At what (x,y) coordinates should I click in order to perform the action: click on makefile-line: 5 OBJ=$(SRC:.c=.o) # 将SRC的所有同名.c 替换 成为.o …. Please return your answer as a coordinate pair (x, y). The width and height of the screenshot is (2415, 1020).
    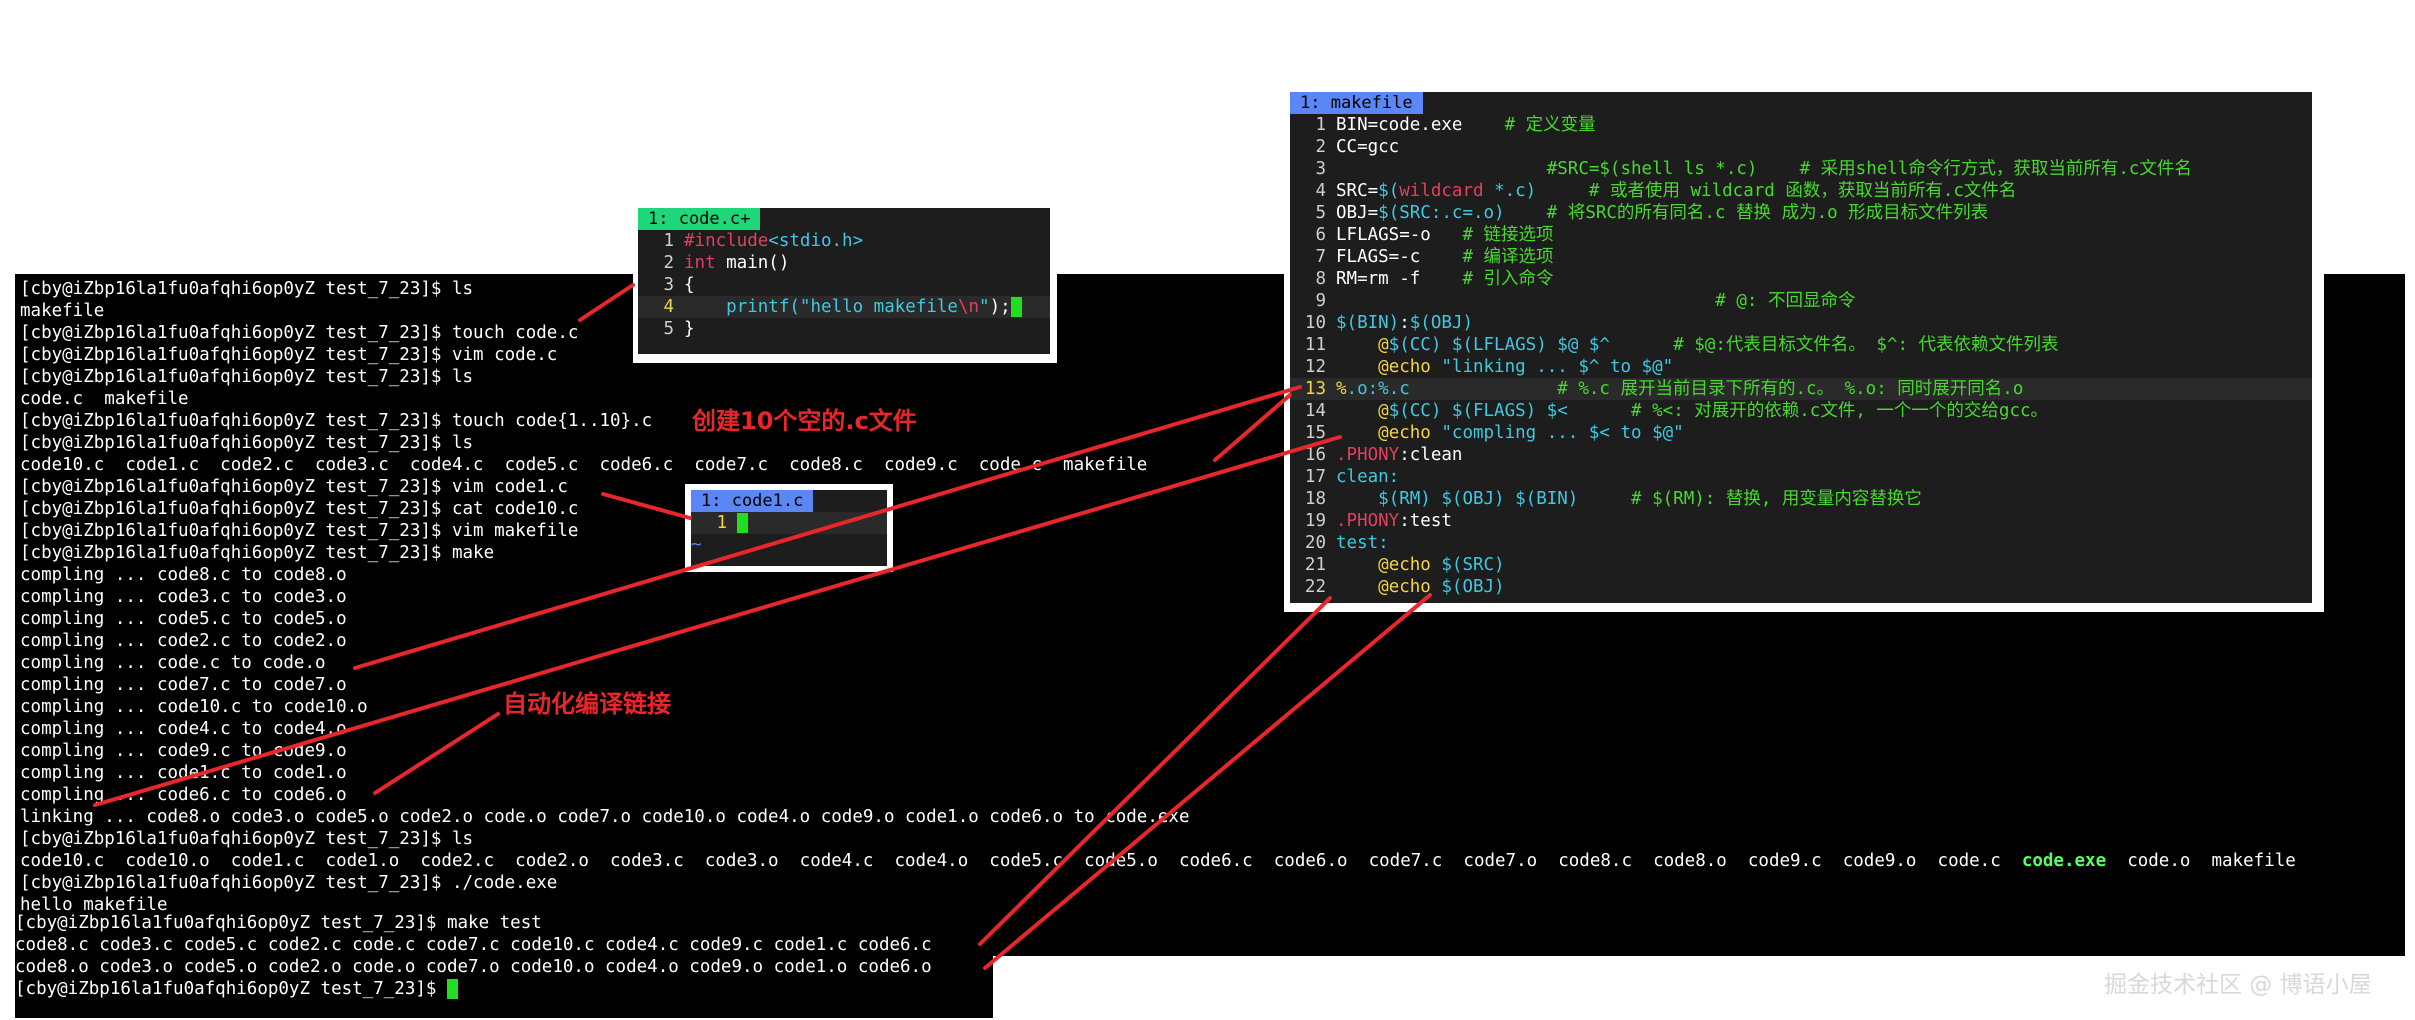
    Looking at the image, I should click on (1801, 213).